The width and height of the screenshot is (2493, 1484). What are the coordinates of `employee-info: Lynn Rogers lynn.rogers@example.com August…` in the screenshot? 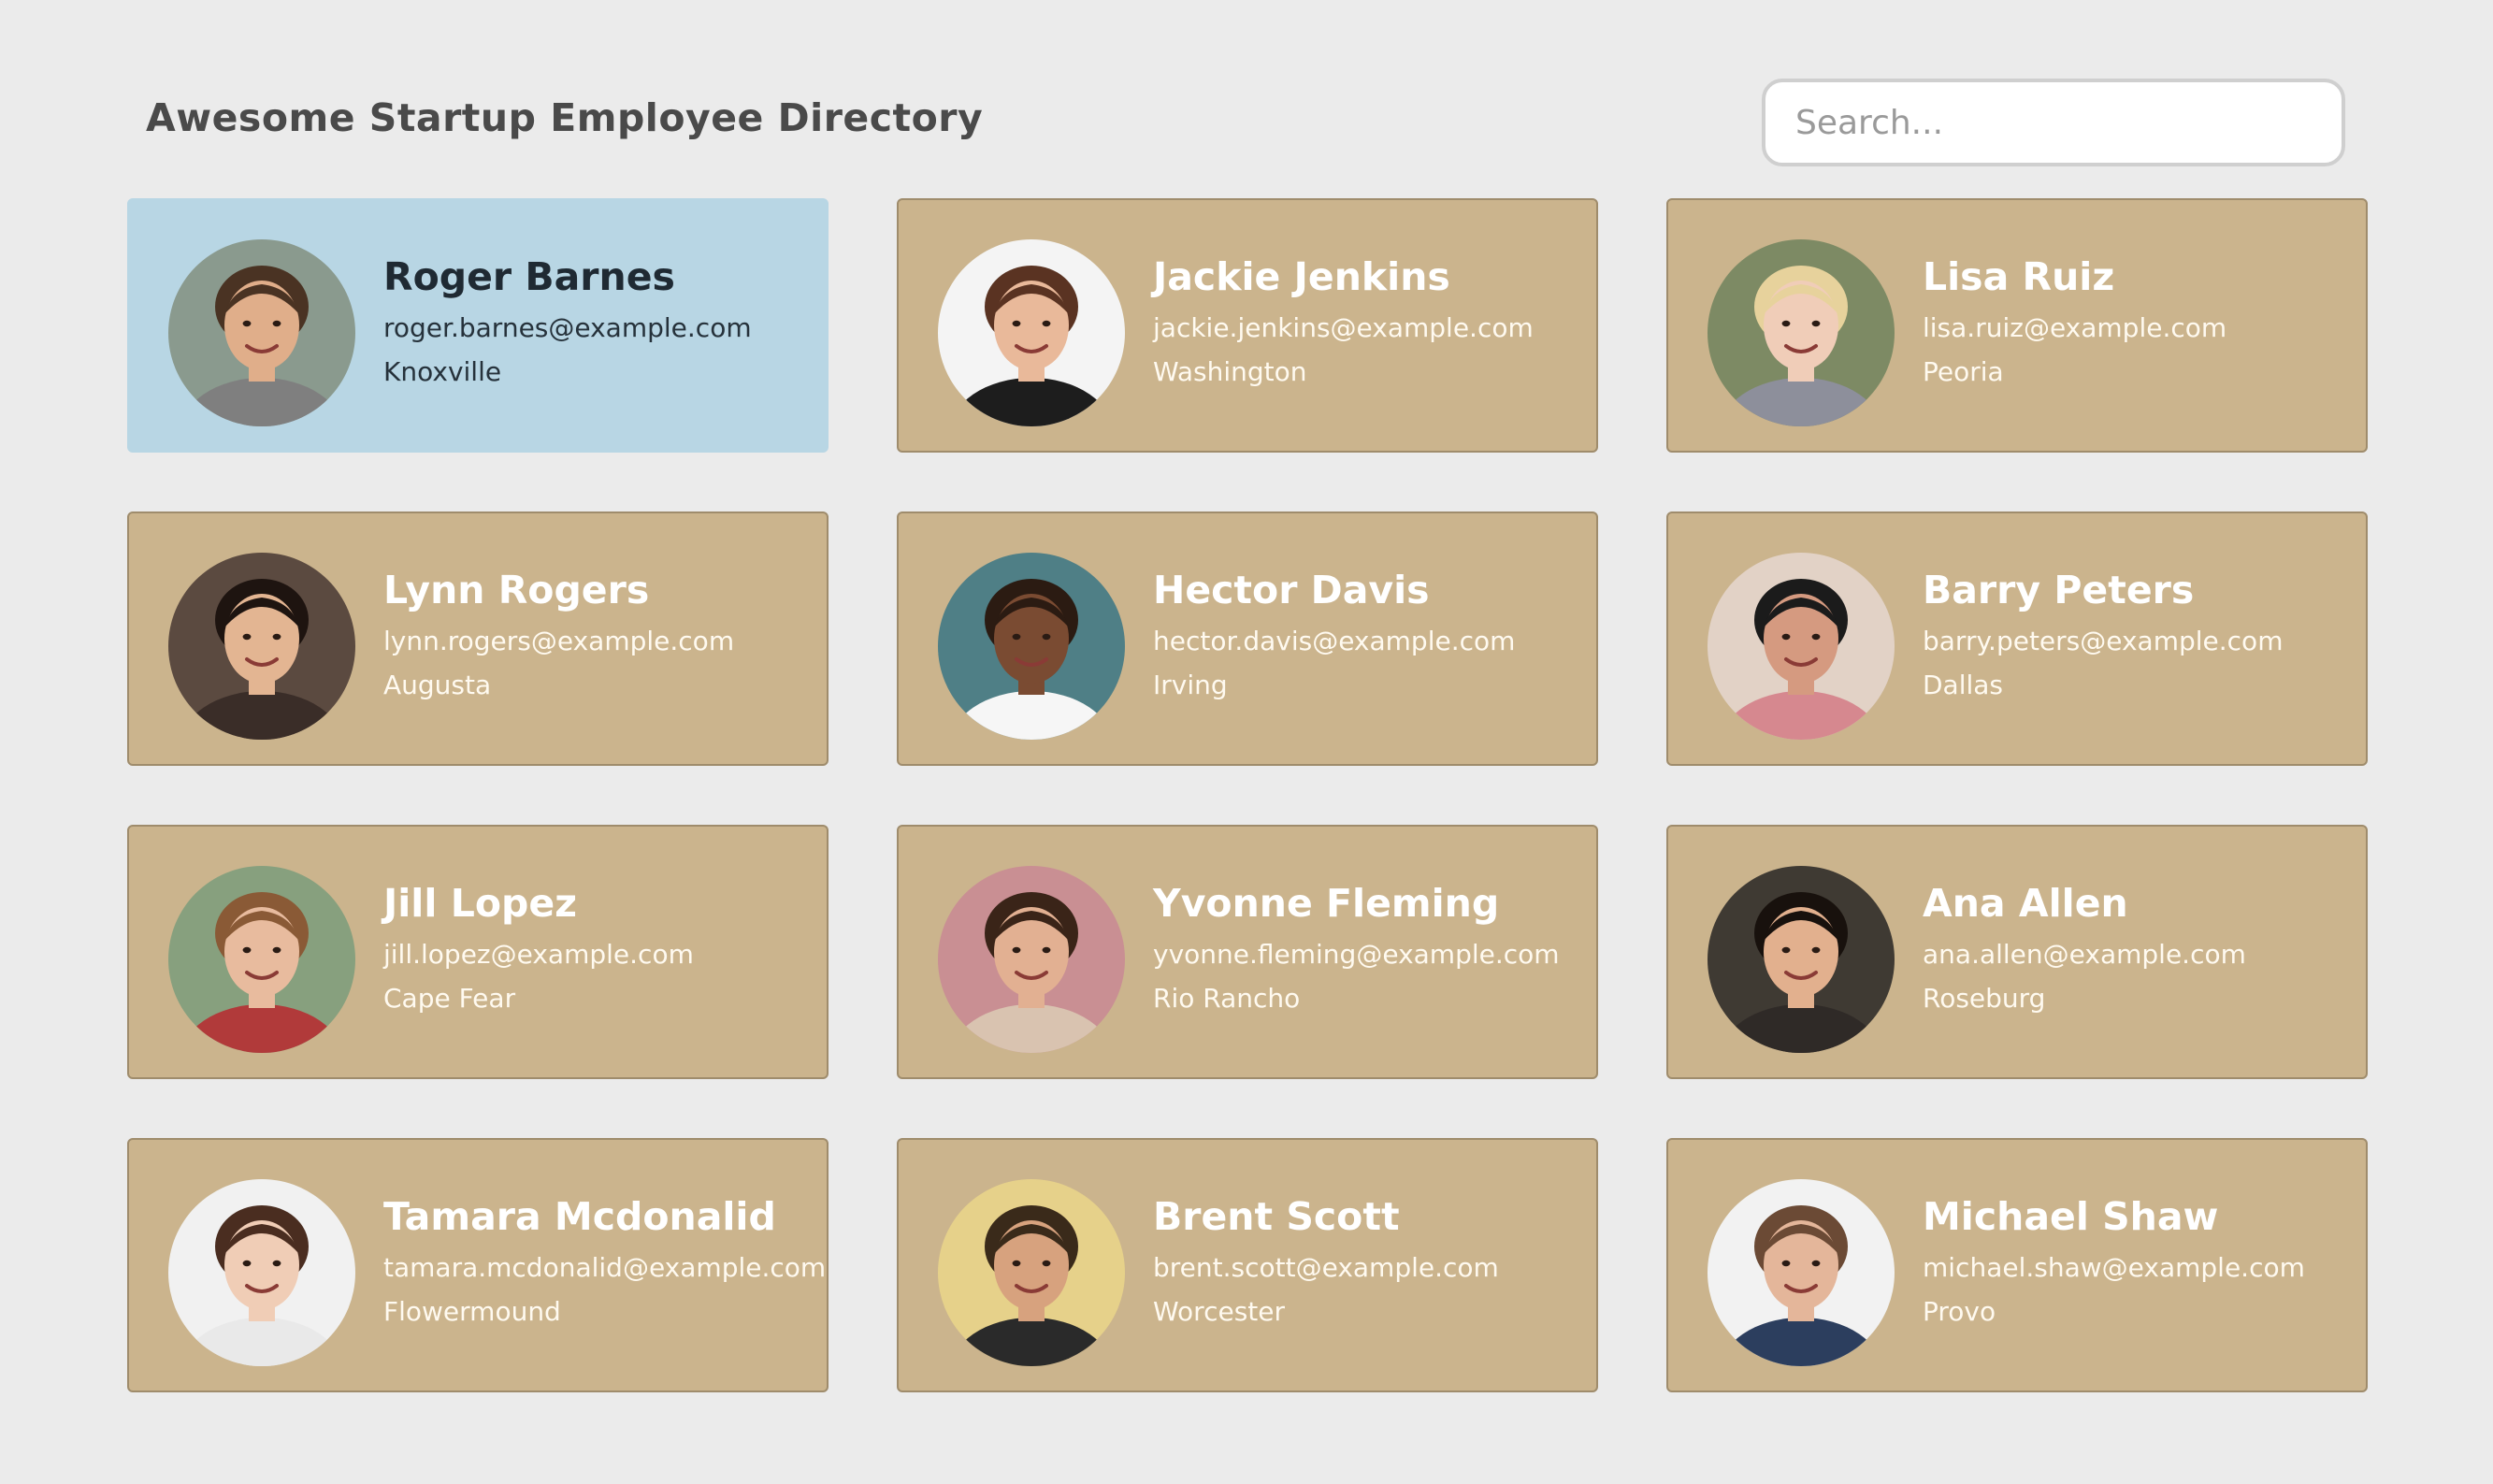 It's located at (599, 634).